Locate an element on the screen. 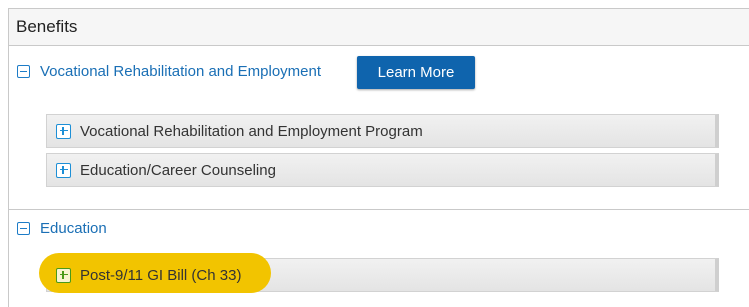  accordion-item-label: Education/Career Counseling is located at coordinates (178, 170).